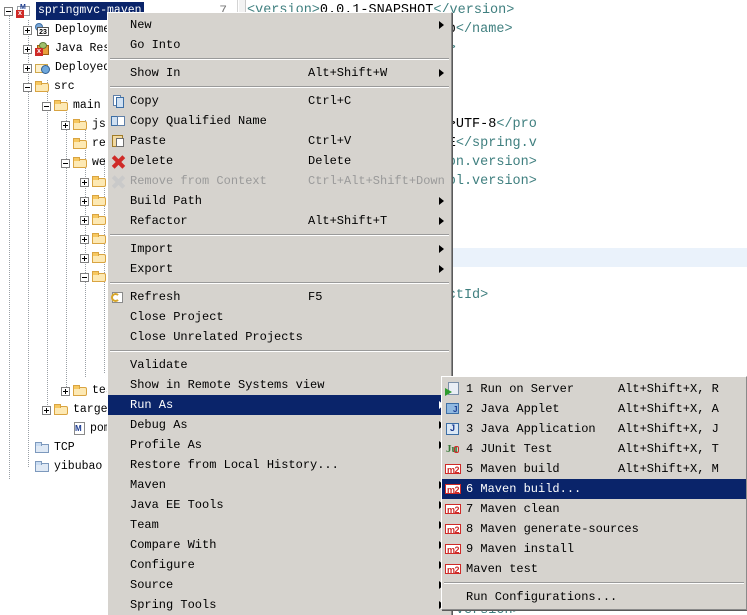 The width and height of the screenshot is (747, 615). I want to click on menu-item: Delete Delete, so click(279, 161).